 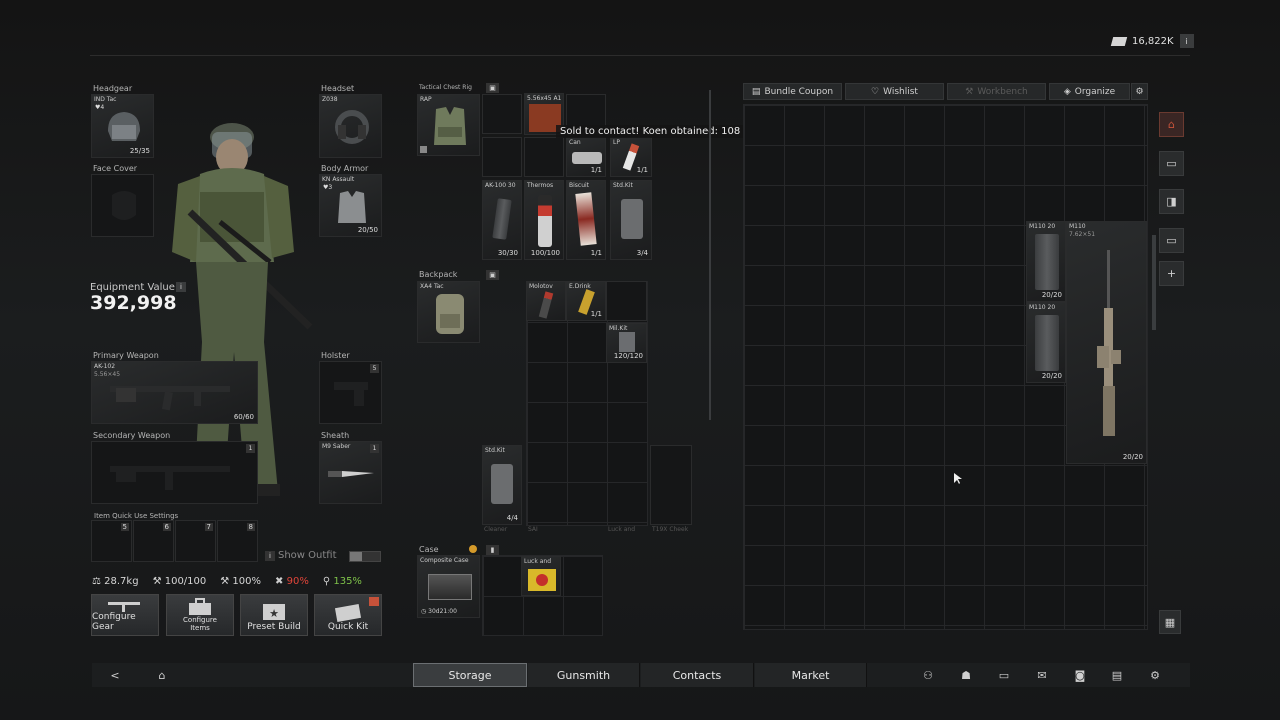 What do you see at coordinates (124, 607) in the screenshot?
I see `rifle-small-icon` at bounding box center [124, 607].